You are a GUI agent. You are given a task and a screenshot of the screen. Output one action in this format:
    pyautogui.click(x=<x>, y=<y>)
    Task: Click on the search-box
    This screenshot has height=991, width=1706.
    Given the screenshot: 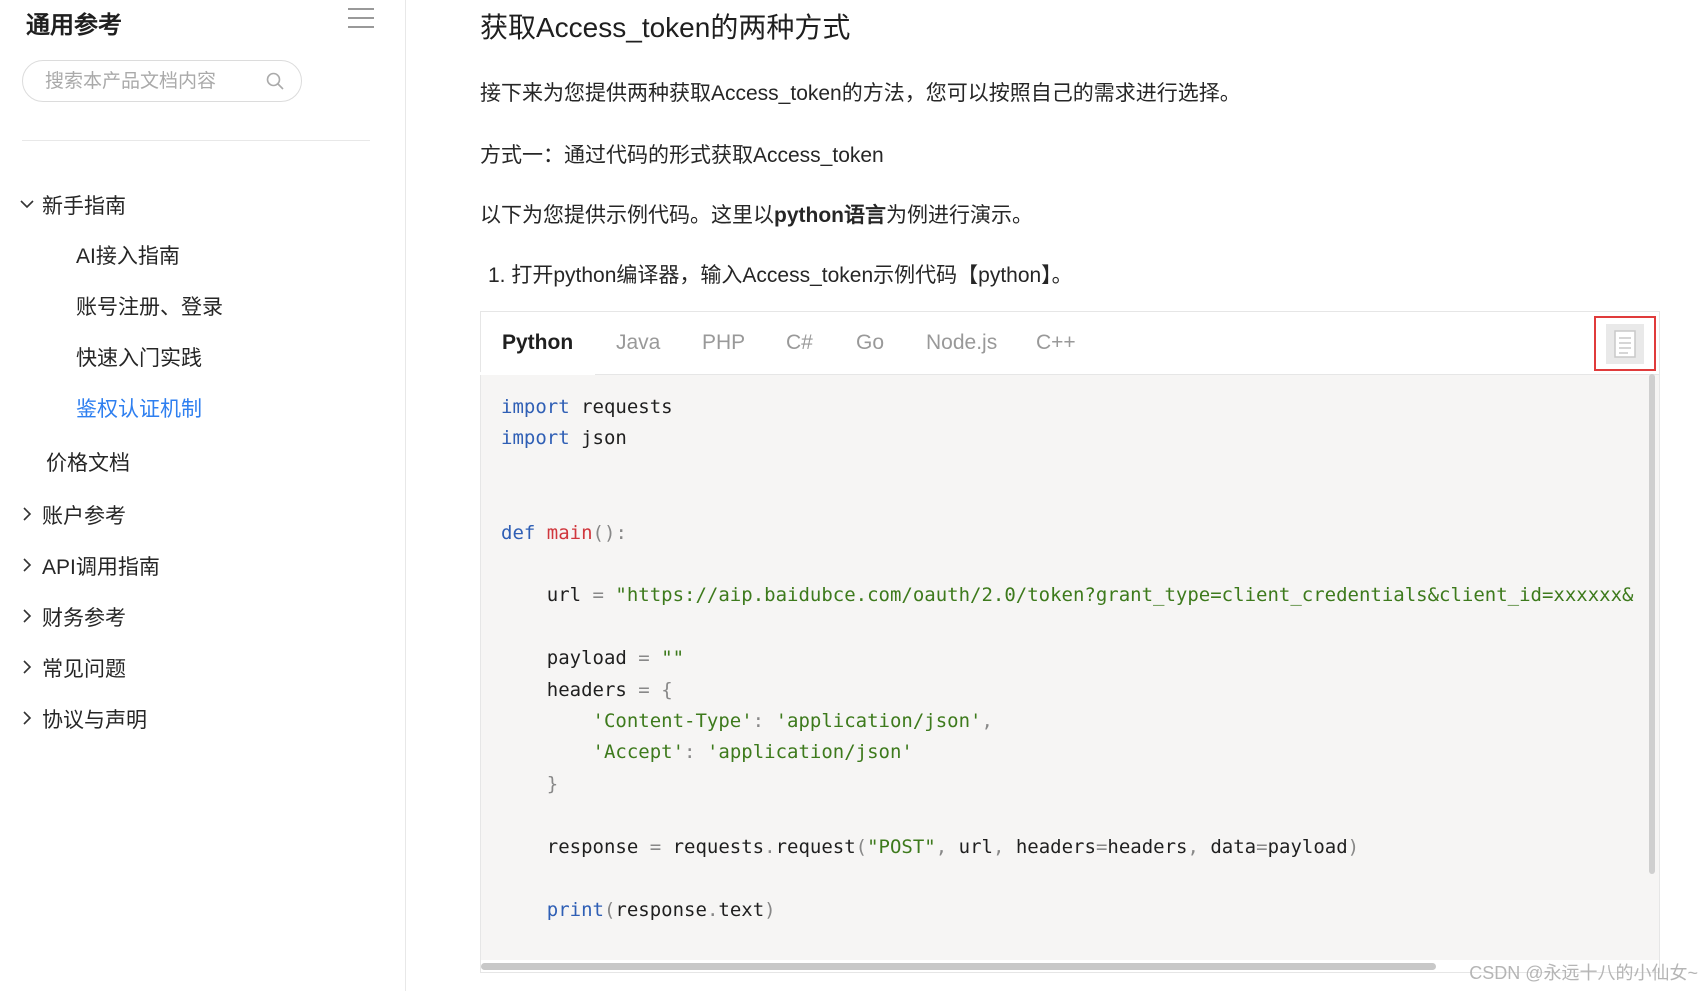 What is the action you would take?
    pyautogui.click(x=162, y=81)
    